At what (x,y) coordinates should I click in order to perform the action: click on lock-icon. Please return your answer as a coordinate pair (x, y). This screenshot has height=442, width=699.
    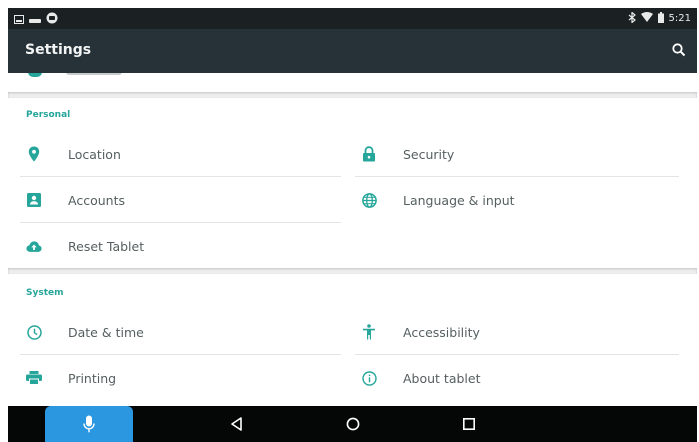
    Looking at the image, I should click on (369, 154).